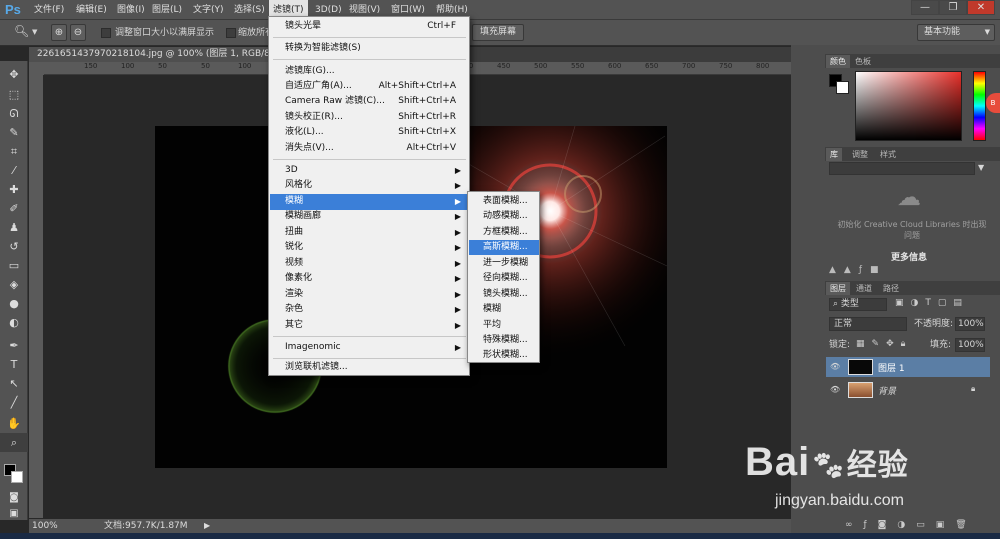 This screenshot has height=539, width=1000. What do you see at coordinates (887, 390) in the screenshot?
I see `layer-name: 背景` at bounding box center [887, 390].